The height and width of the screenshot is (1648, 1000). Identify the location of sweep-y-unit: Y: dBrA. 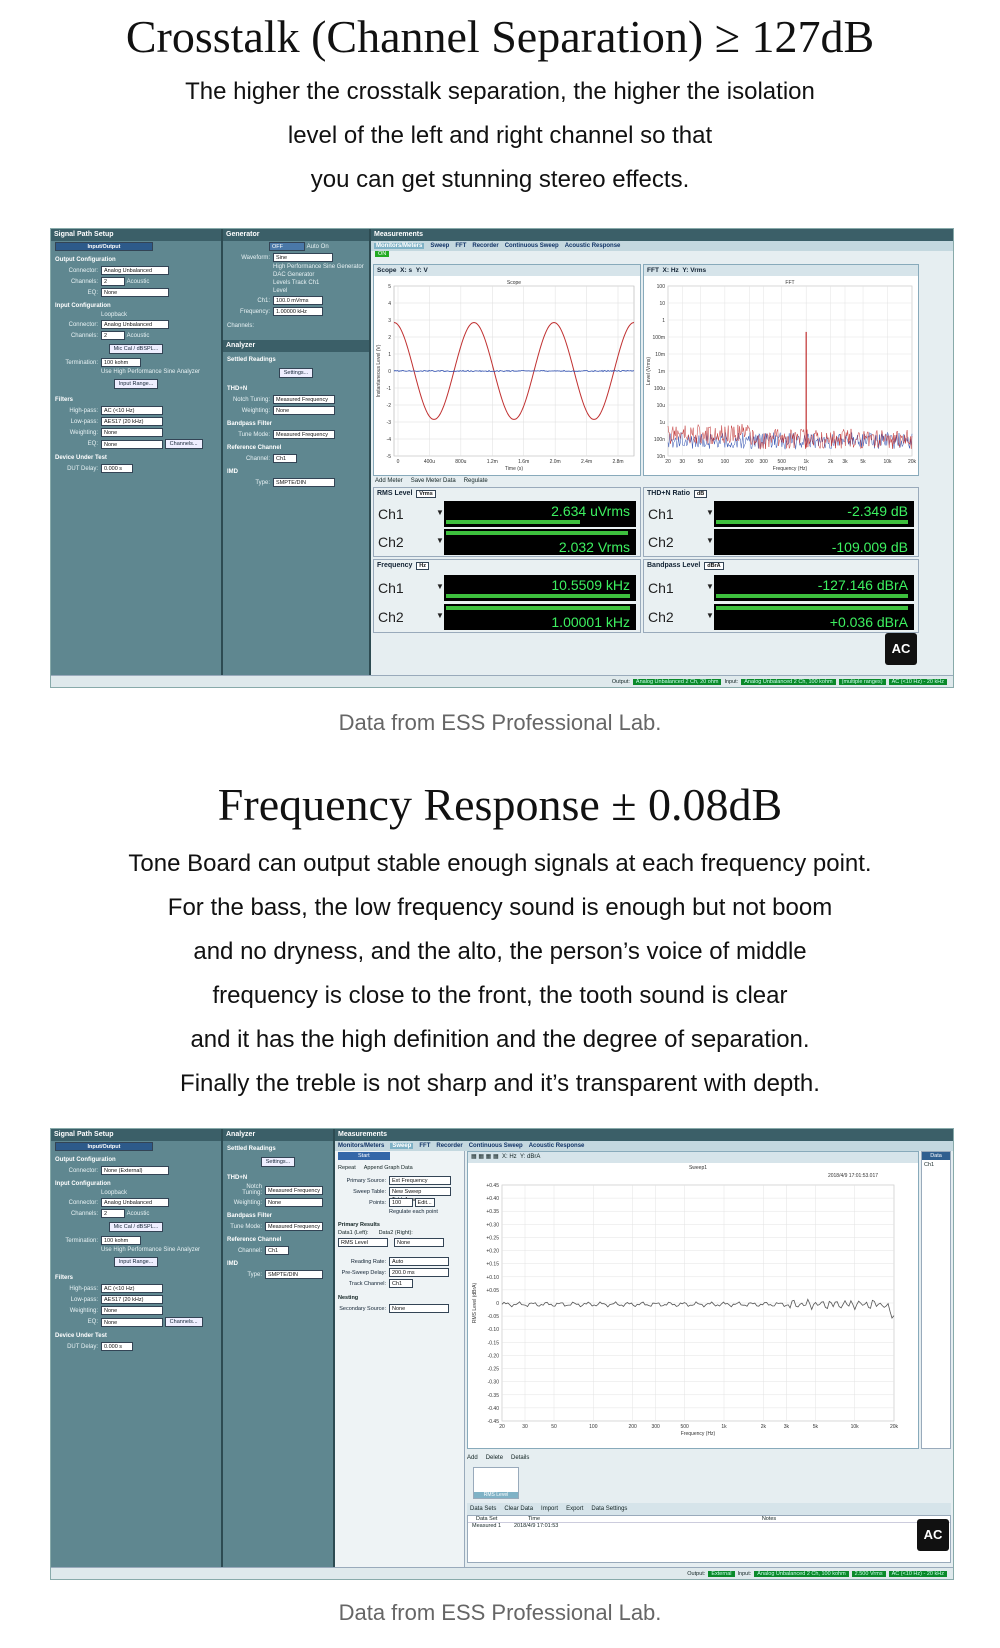
(530, 1157).